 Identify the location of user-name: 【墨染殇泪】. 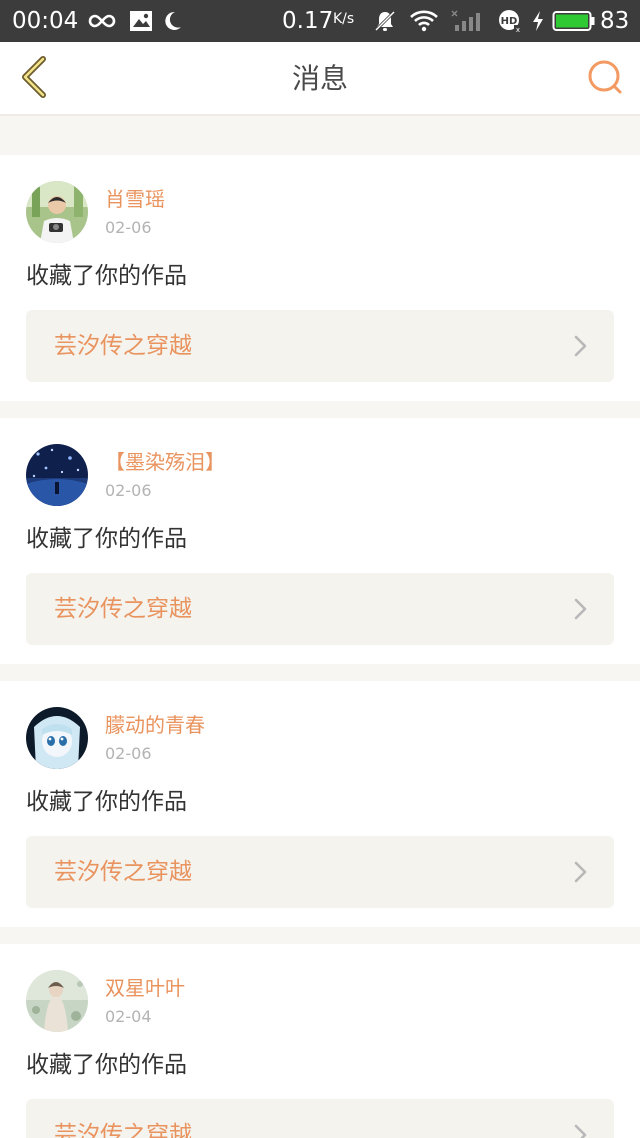
(165, 462).